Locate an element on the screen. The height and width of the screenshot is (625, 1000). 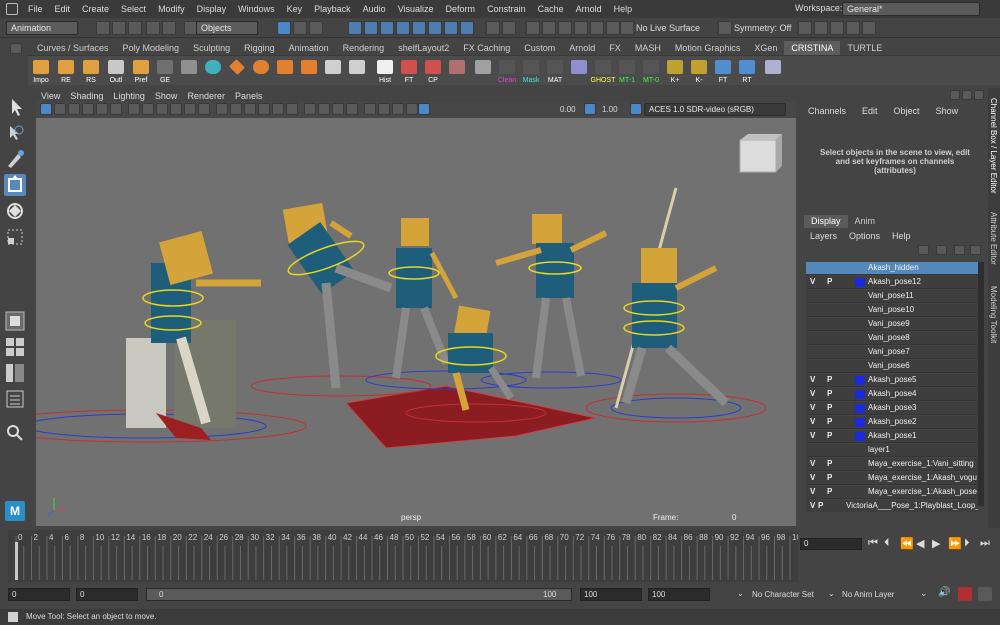
layer-row: V P VictoriaA___Pose_1:Playblast_Loop_ is located at coordinates (892, 506).